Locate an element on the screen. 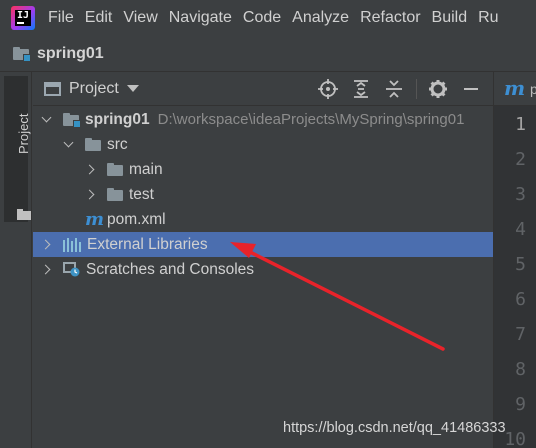 This screenshot has width=536, height=448. breadcrumb-project: spring01 is located at coordinates (70, 54).